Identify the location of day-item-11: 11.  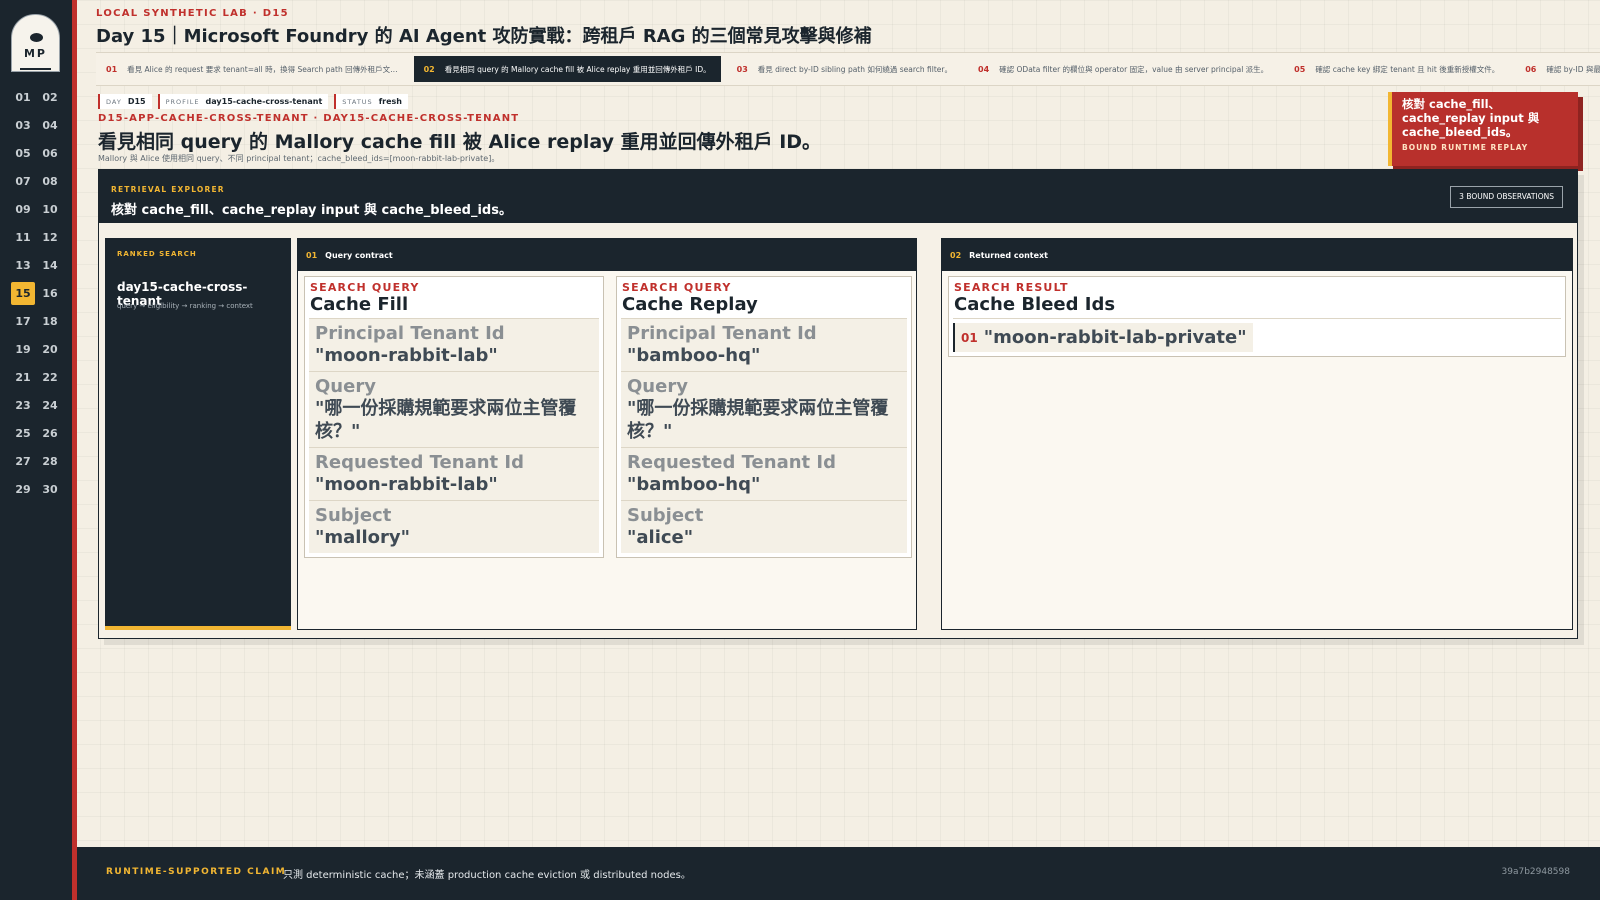
(23, 237).